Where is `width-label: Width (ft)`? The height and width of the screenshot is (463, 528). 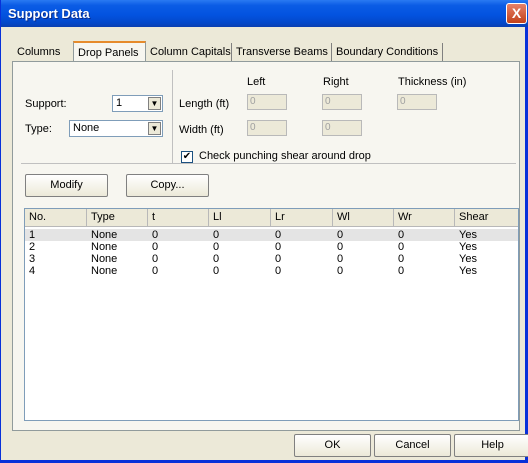 width-label: Width (ft) is located at coordinates (201, 130).